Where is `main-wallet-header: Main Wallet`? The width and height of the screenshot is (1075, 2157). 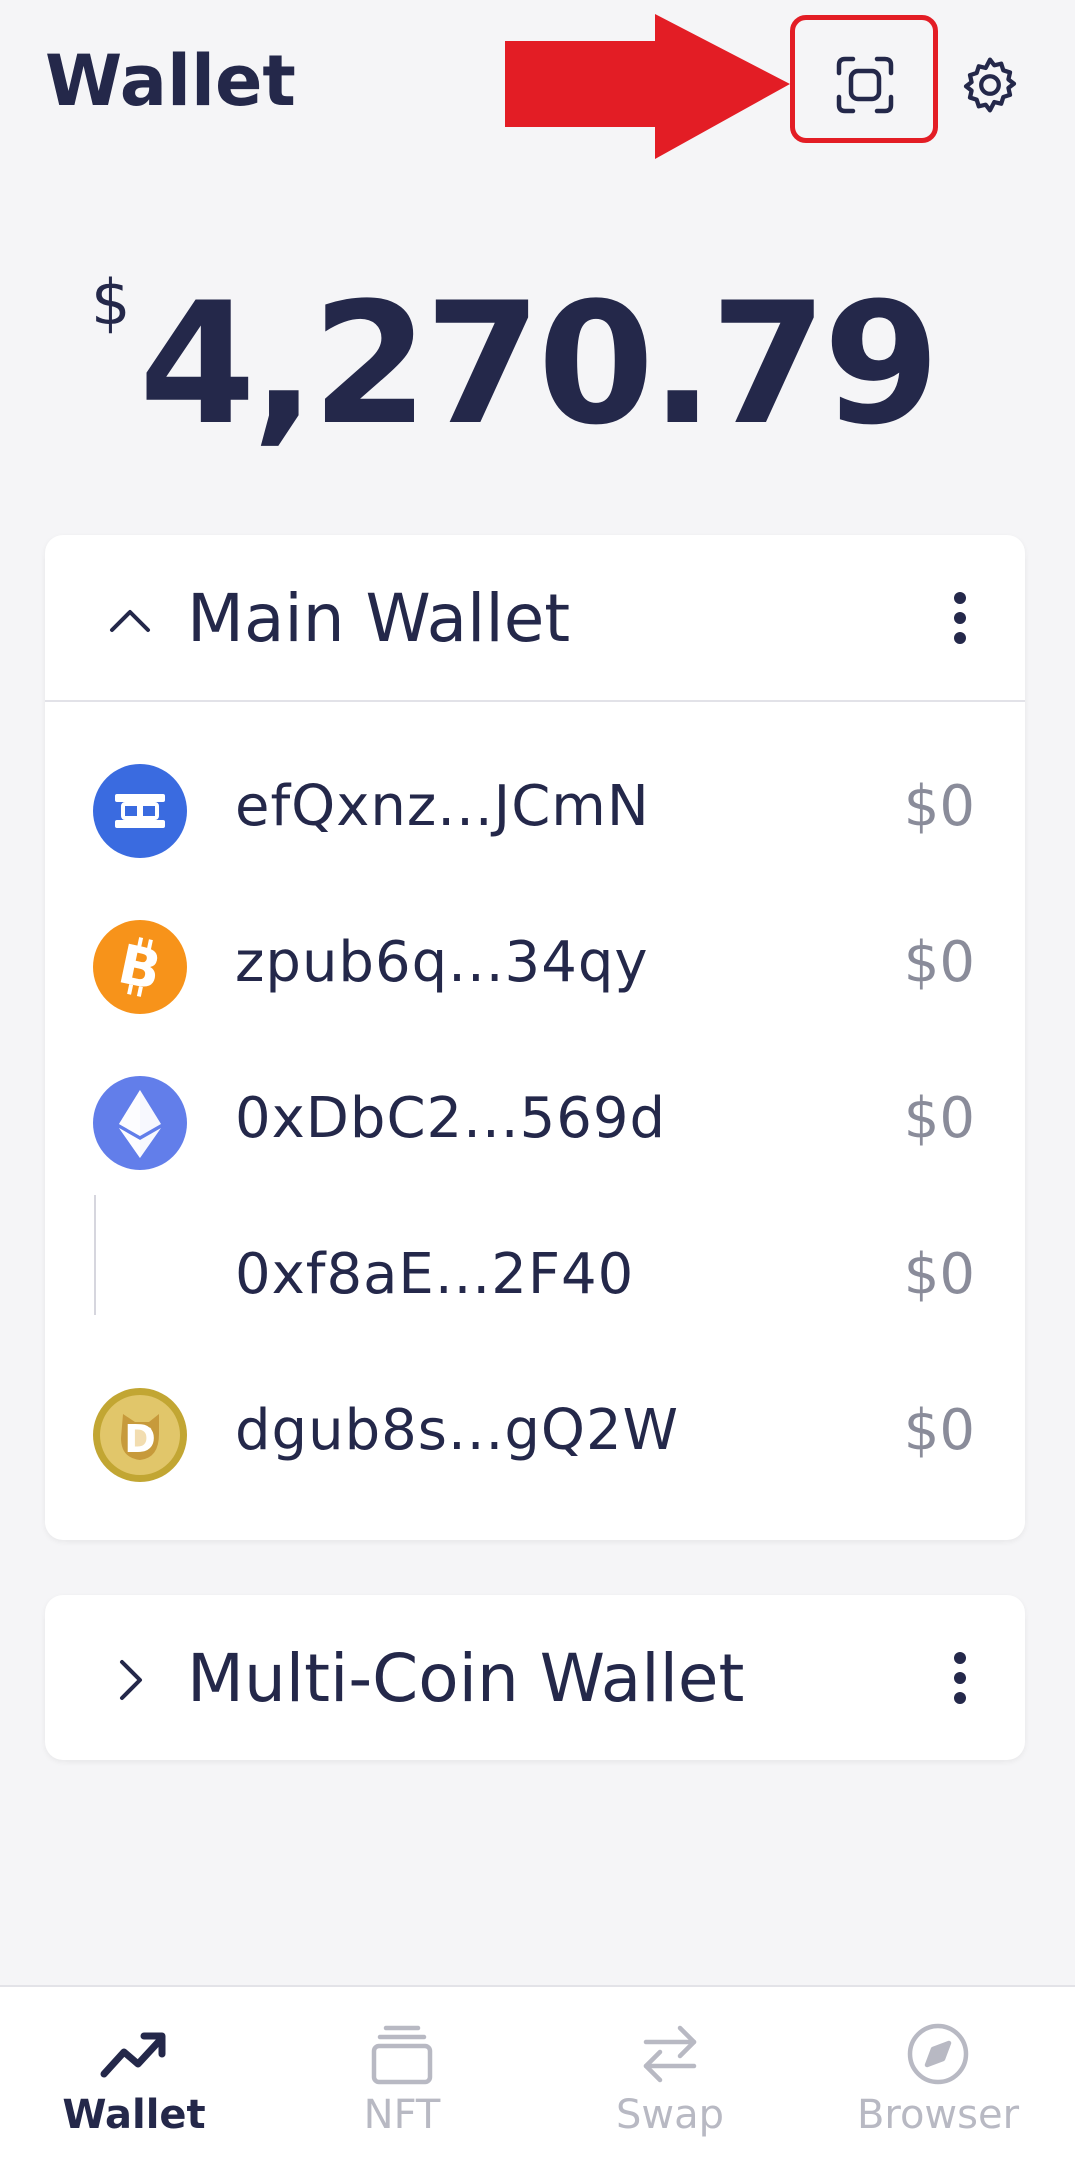
main-wallet-header: Main Wallet is located at coordinates (535, 618).